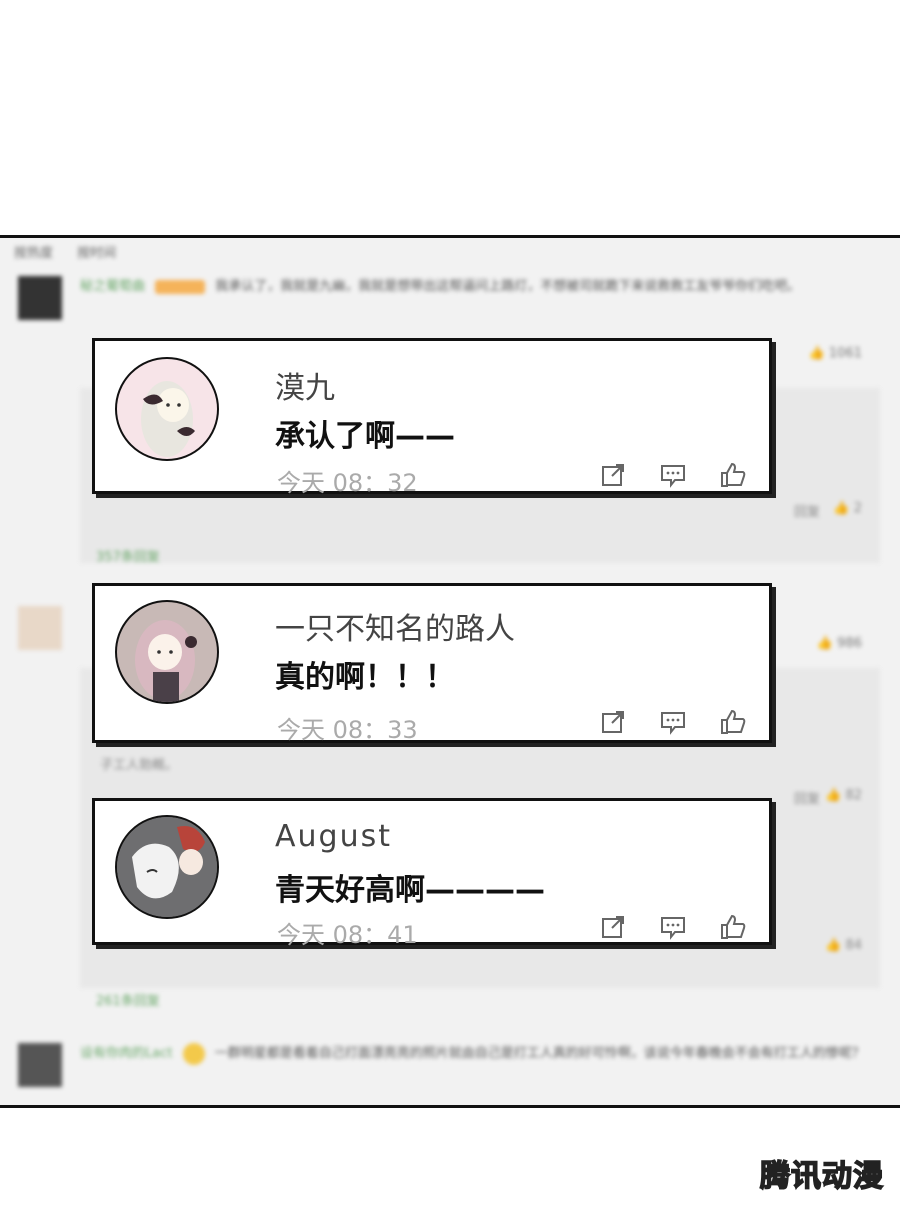  I want to click on tab-hot: 按热度, so click(33, 253).